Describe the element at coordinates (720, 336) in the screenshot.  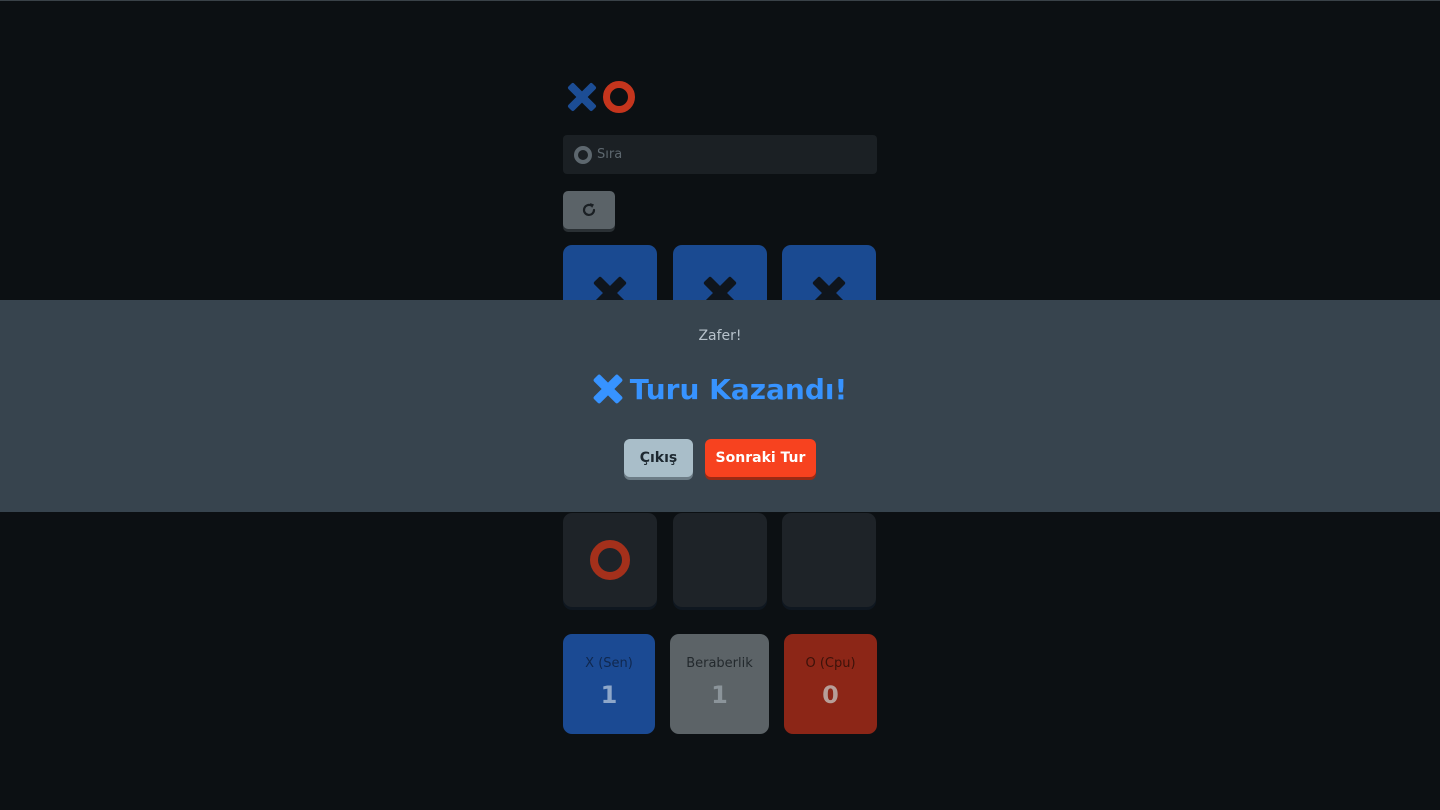
I see `result-subtitle: Zafer!` at that location.